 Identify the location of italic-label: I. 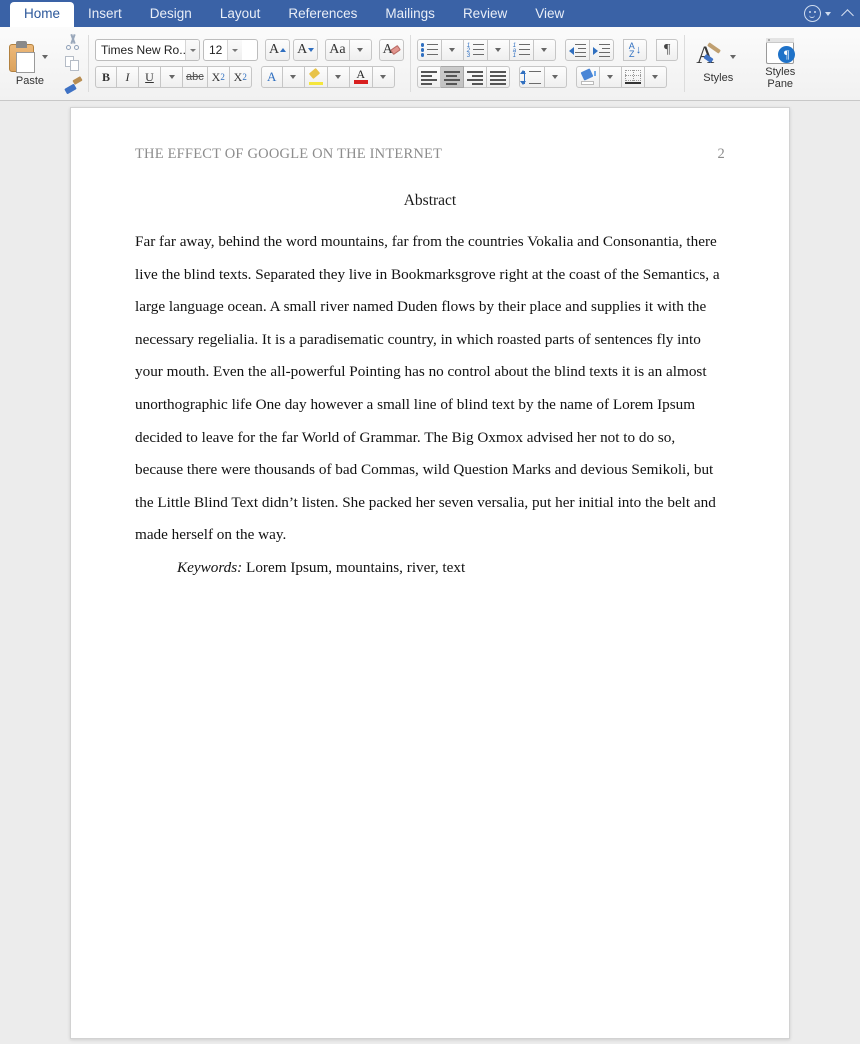
(127, 76).